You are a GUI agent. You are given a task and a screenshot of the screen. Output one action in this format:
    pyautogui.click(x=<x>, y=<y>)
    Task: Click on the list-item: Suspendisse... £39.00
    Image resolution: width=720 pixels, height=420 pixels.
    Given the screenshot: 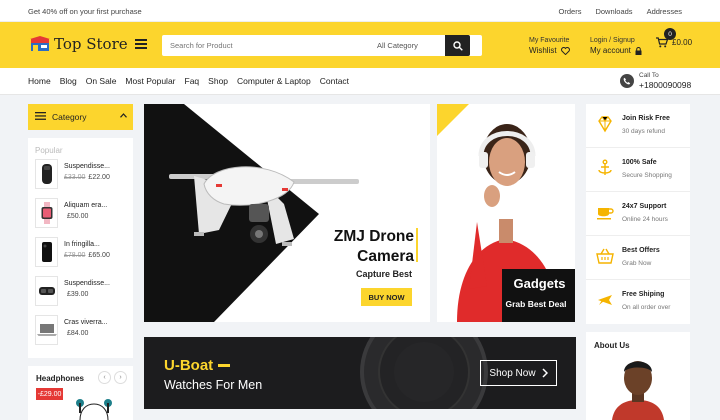 What is the action you would take?
    pyautogui.click(x=82, y=291)
    